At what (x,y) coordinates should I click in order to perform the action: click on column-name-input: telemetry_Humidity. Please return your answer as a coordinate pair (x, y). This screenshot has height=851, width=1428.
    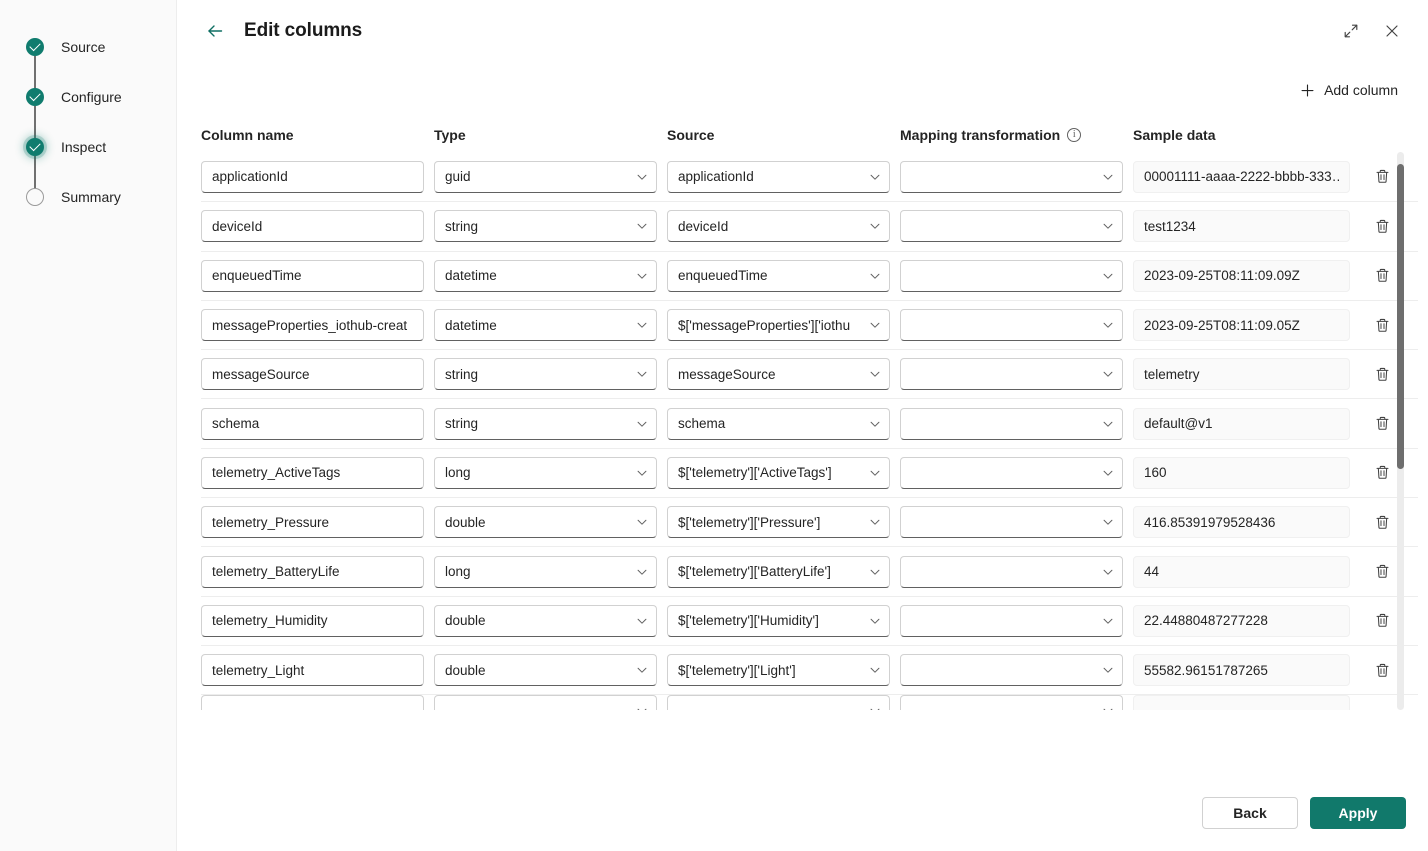
    Looking at the image, I should click on (312, 620).